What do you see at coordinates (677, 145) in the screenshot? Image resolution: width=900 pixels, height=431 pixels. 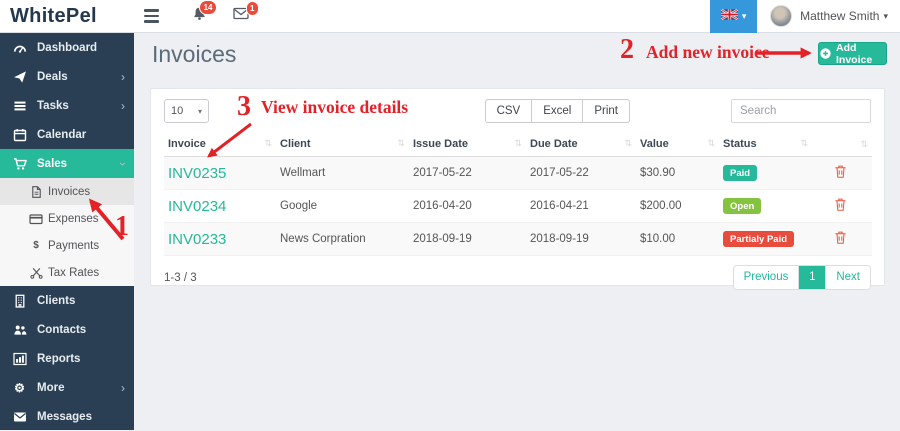 I see `column-header-value: Value ⇅` at bounding box center [677, 145].